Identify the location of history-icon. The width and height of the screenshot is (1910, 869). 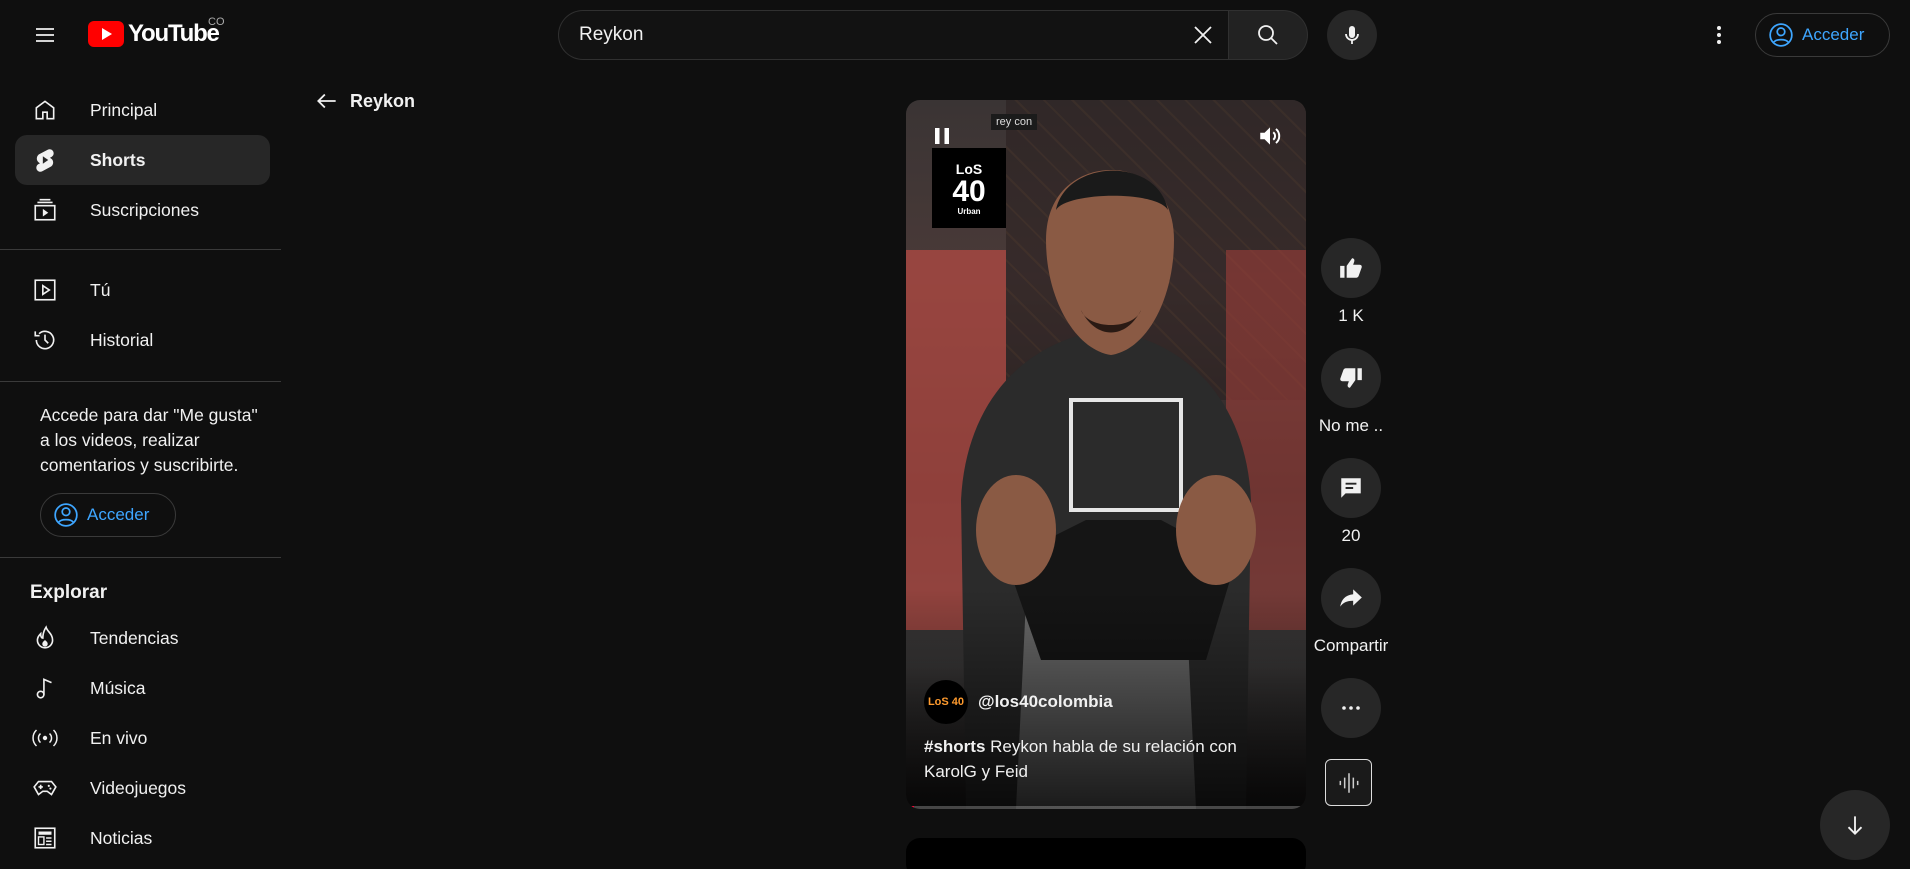
(45, 340).